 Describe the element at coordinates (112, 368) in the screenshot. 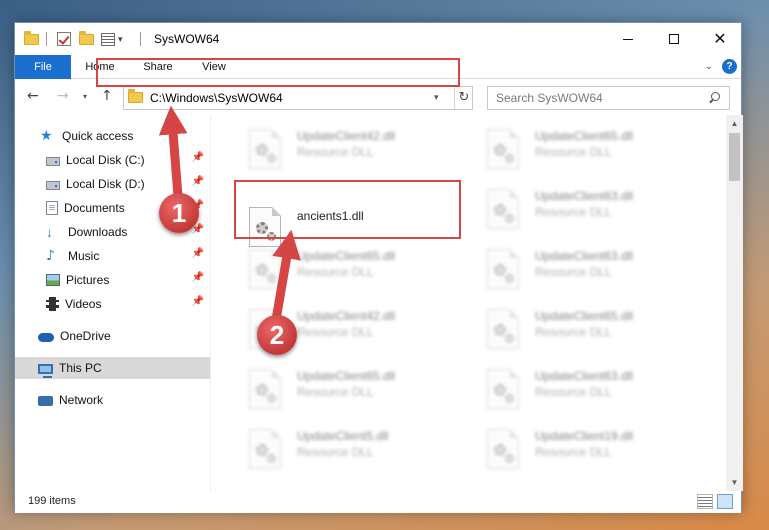

I see `sidebar-item-this-pc: This PC` at that location.